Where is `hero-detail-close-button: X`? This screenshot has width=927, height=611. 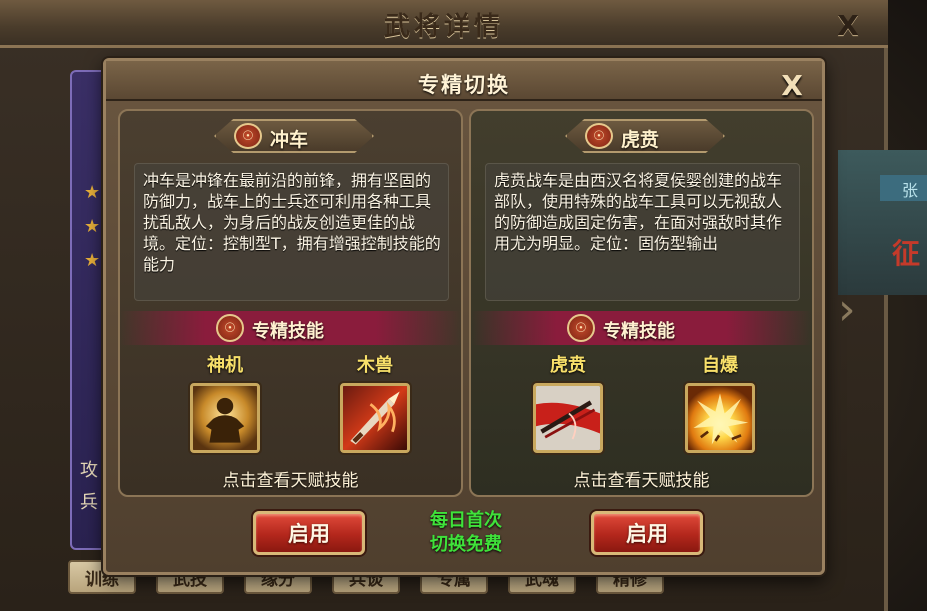 hero-detail-close-button: X is located at coordinates (848, 25).